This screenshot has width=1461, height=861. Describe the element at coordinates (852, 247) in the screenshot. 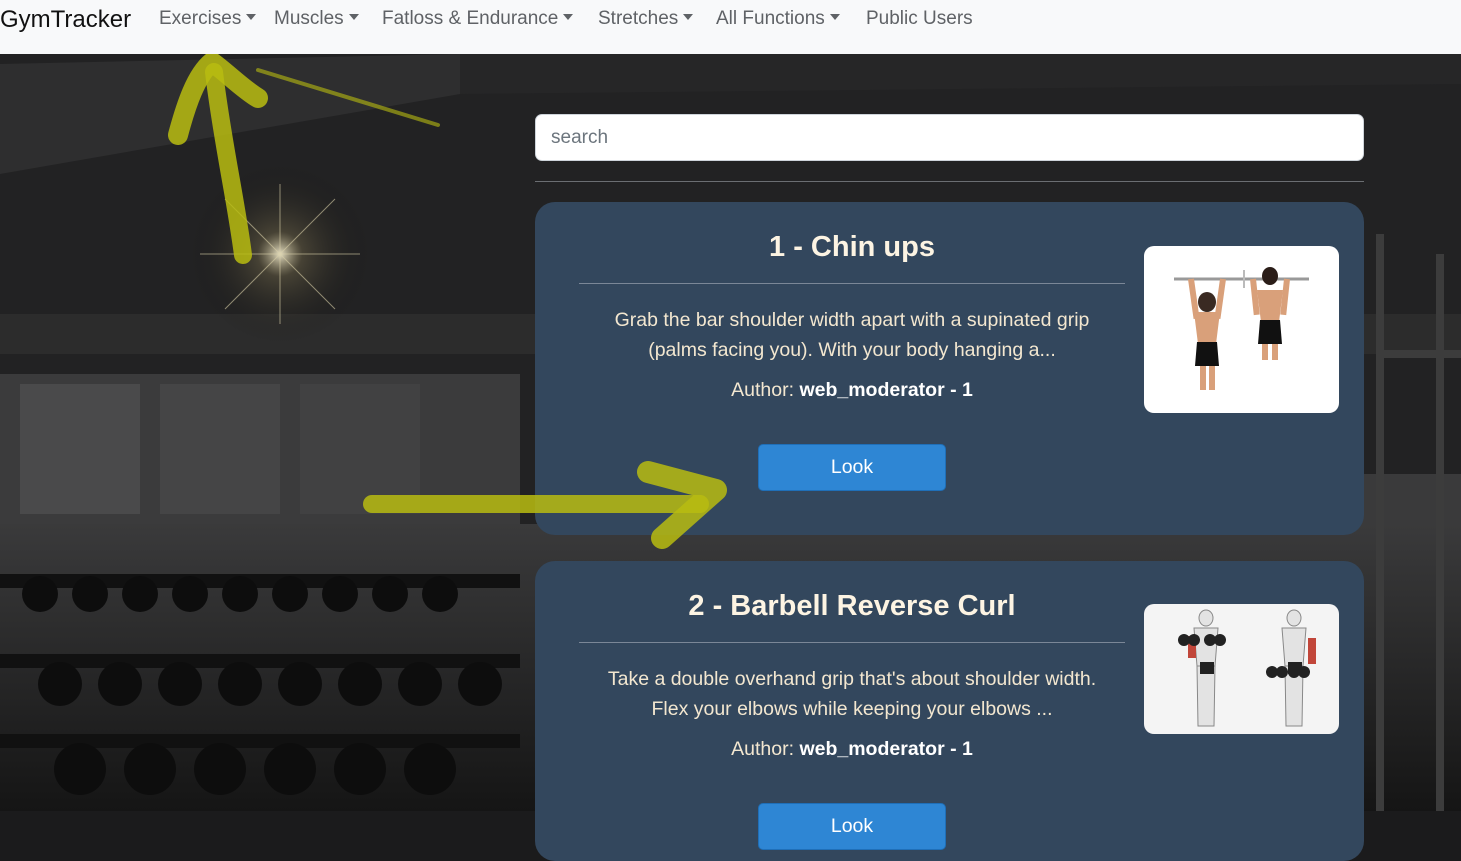

I see `exercise-title: 1 - Chin ups` at that location.